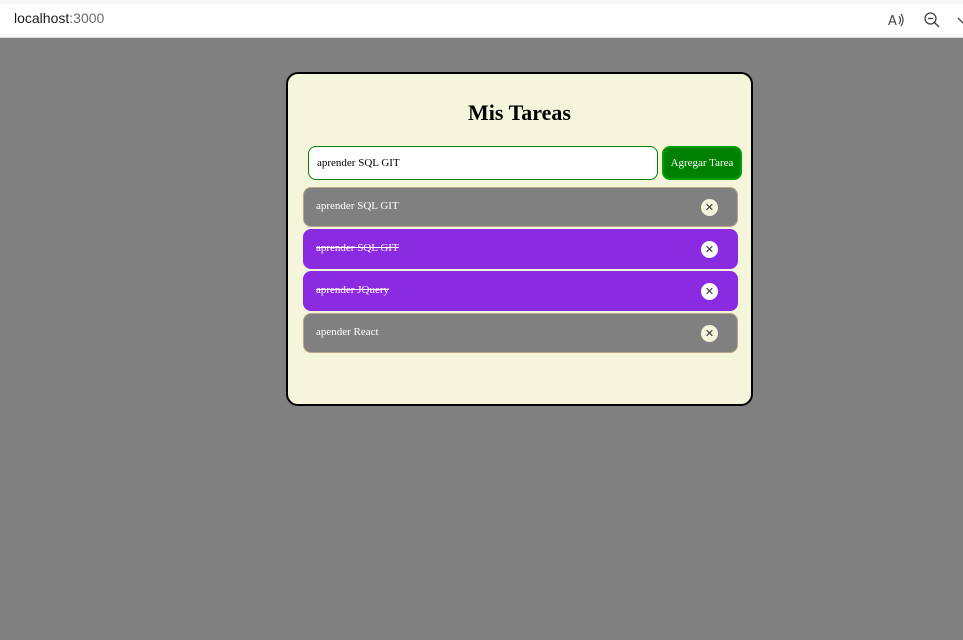 Image resolution: width=963 pixels, height=640 pixels. What do you see at coordinates (42, 18) in the screenshot?
I see `url-host: localhost` at bounding box center [42, 18].